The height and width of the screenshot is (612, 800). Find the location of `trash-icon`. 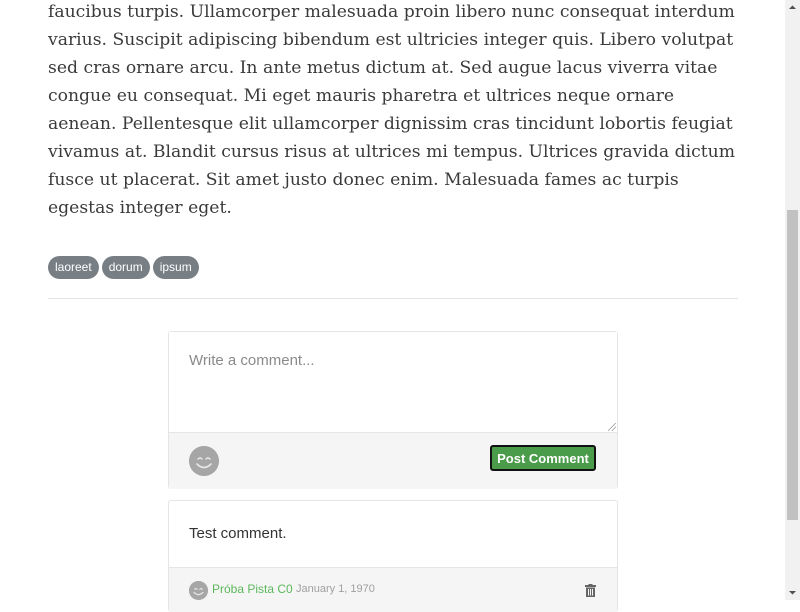

trash-icon is located at coordinates (590, 590).